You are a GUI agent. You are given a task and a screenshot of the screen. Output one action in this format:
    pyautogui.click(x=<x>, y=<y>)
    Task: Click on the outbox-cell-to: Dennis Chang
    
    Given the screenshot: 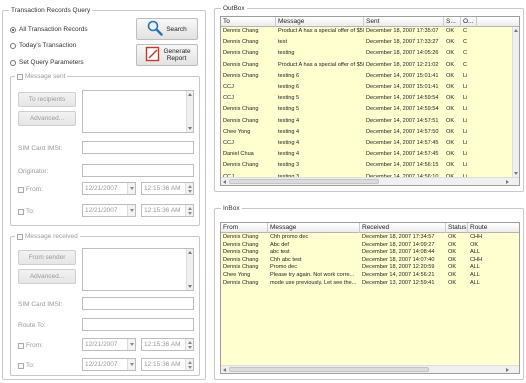 What is the action you would take?
    pyautogui.click(x=241, y=109)
    